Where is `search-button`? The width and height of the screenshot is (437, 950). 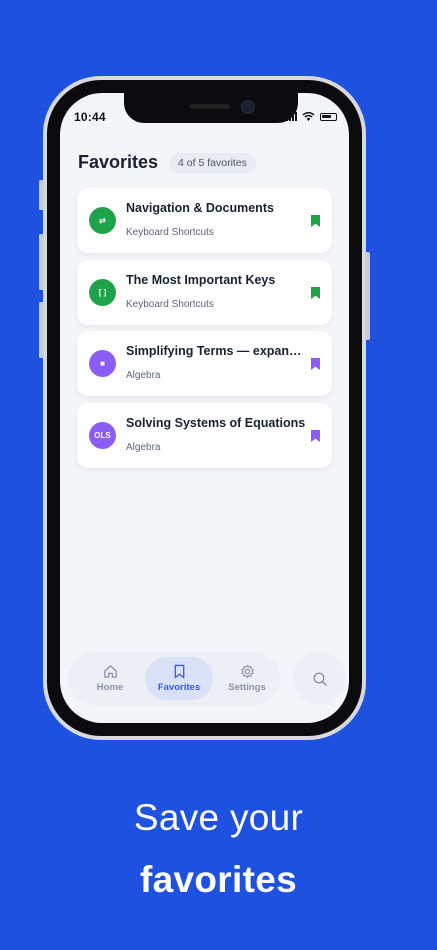 search-button is located at coordinates (319, 678).